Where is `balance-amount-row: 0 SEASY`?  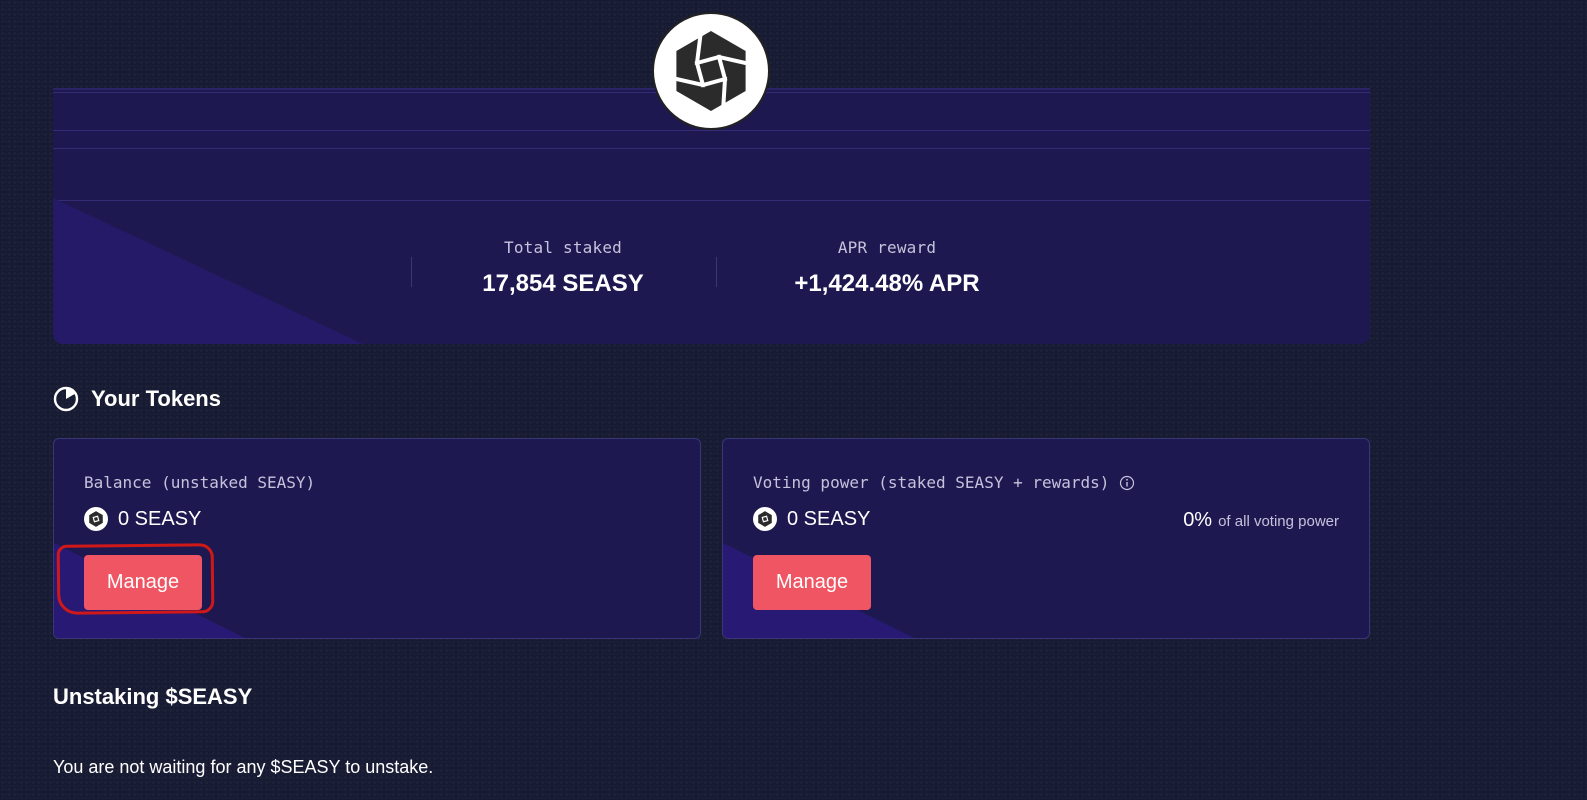 balance-amount-row: 0 SEASY is located at coordinates (142, 519).